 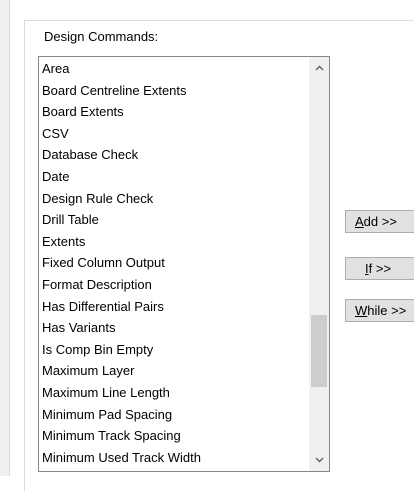 I want to click on if-label: f >>, so click(x=380, y=268).